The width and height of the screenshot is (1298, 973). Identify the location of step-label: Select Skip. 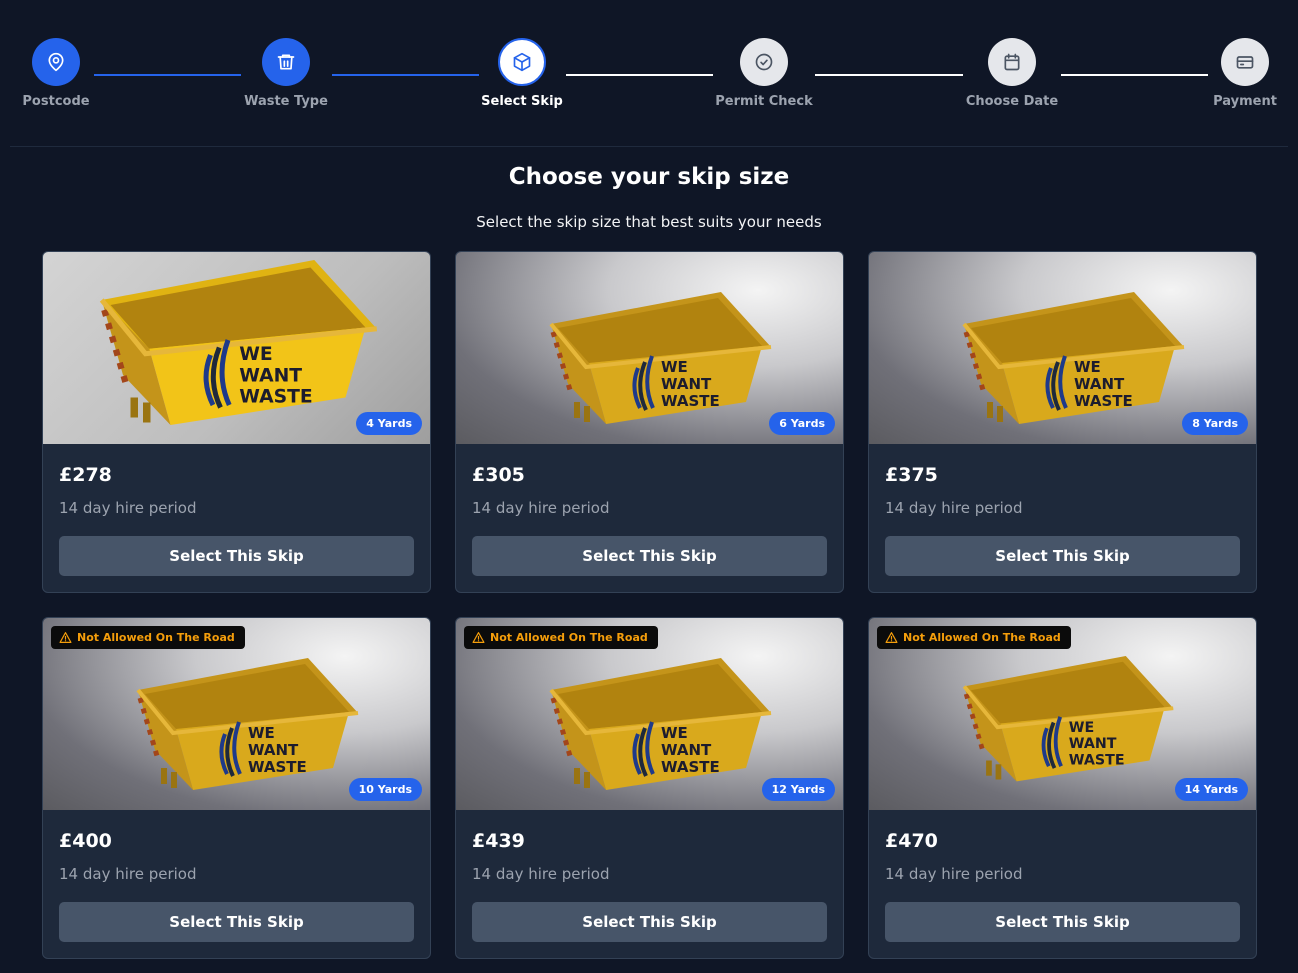
(522, 101).